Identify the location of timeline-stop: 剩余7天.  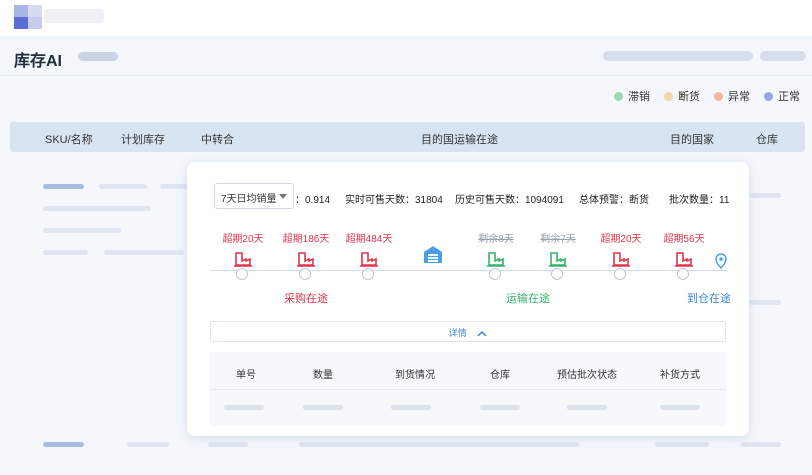
(558, 255).